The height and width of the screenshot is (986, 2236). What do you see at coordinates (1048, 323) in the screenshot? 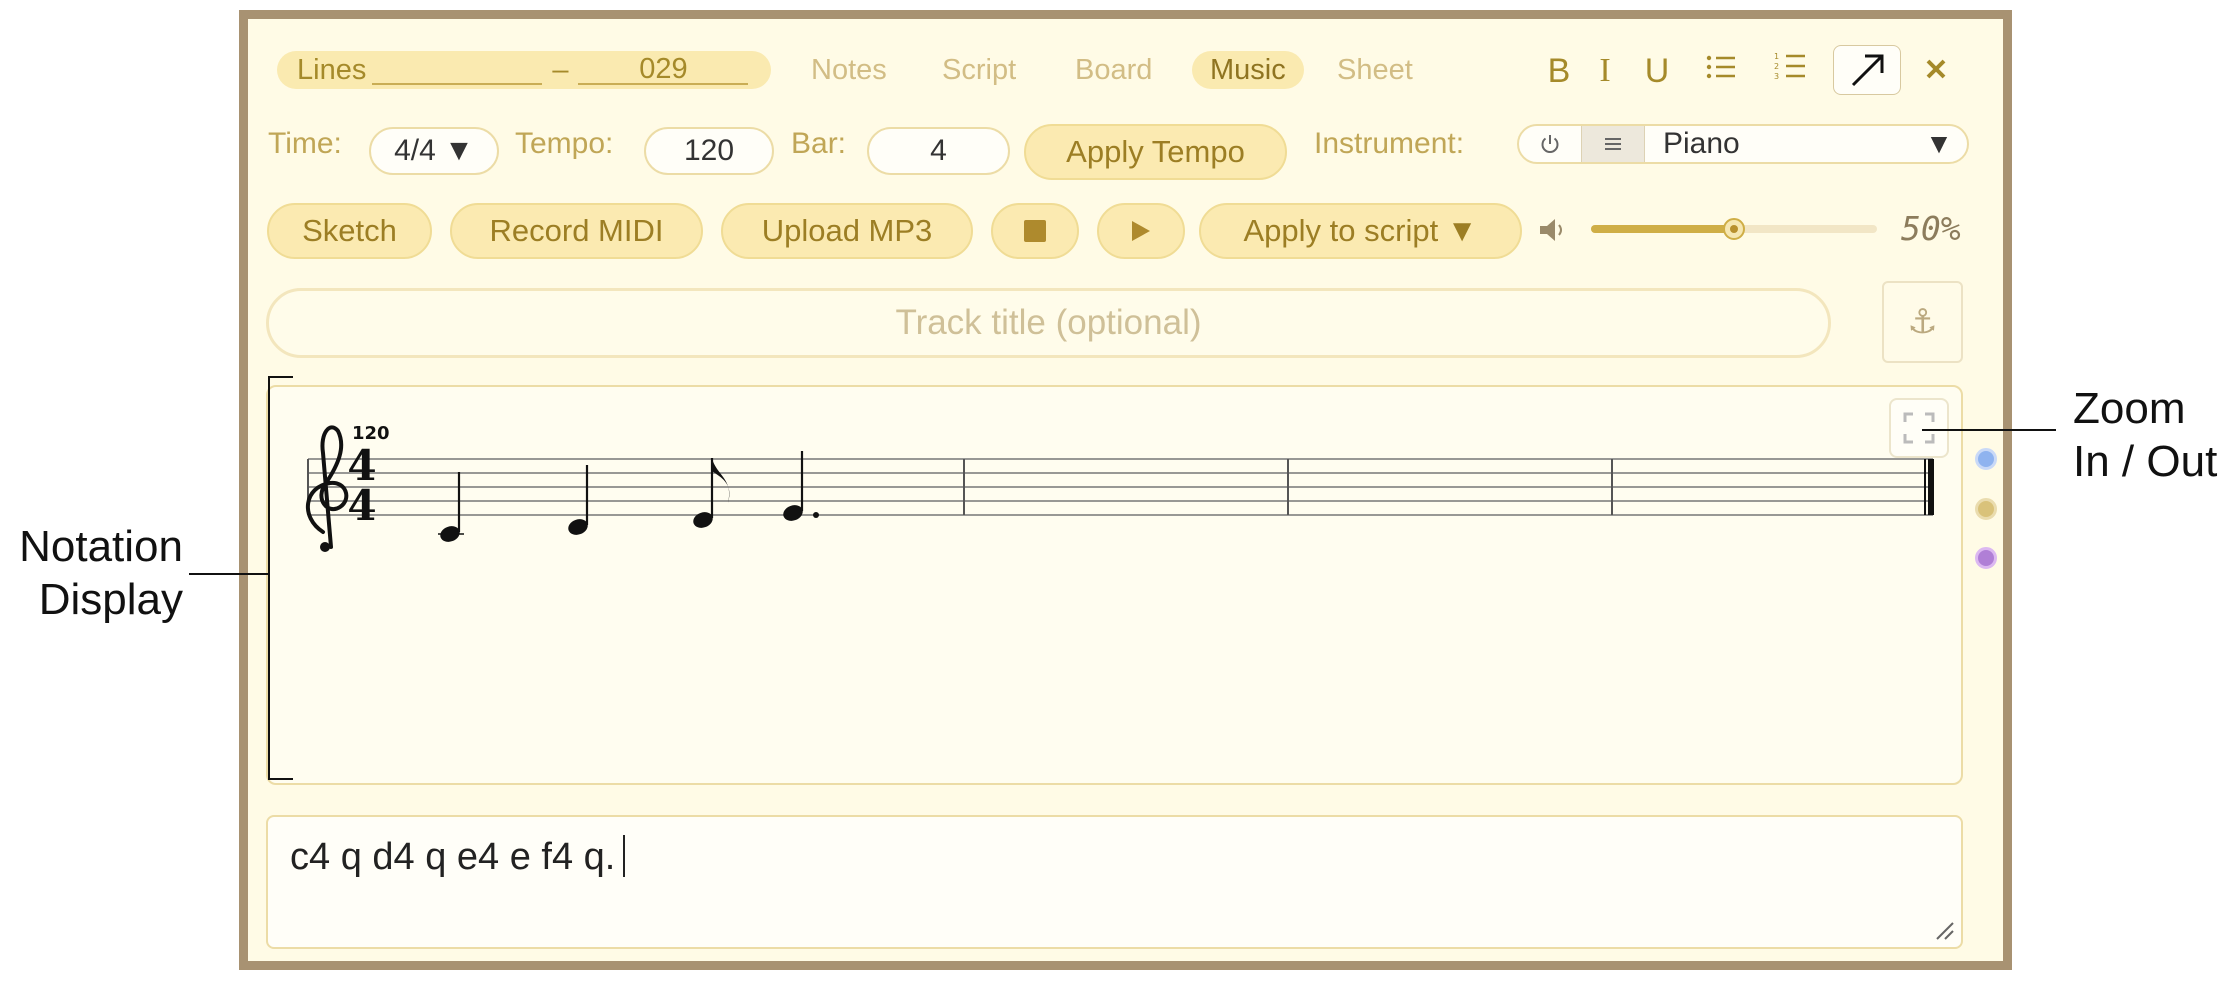
I see `track-title-input: Track title (optional)` at bounding box center [1048, 323].